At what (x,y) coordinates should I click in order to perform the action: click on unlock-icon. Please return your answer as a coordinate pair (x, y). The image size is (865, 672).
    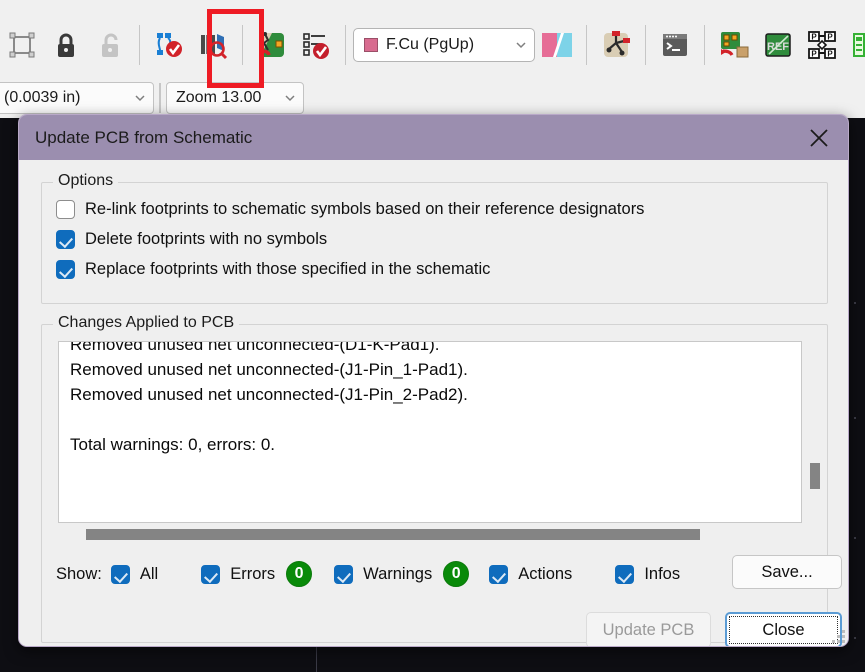
    Looking at the image, I should click on (110, 45).